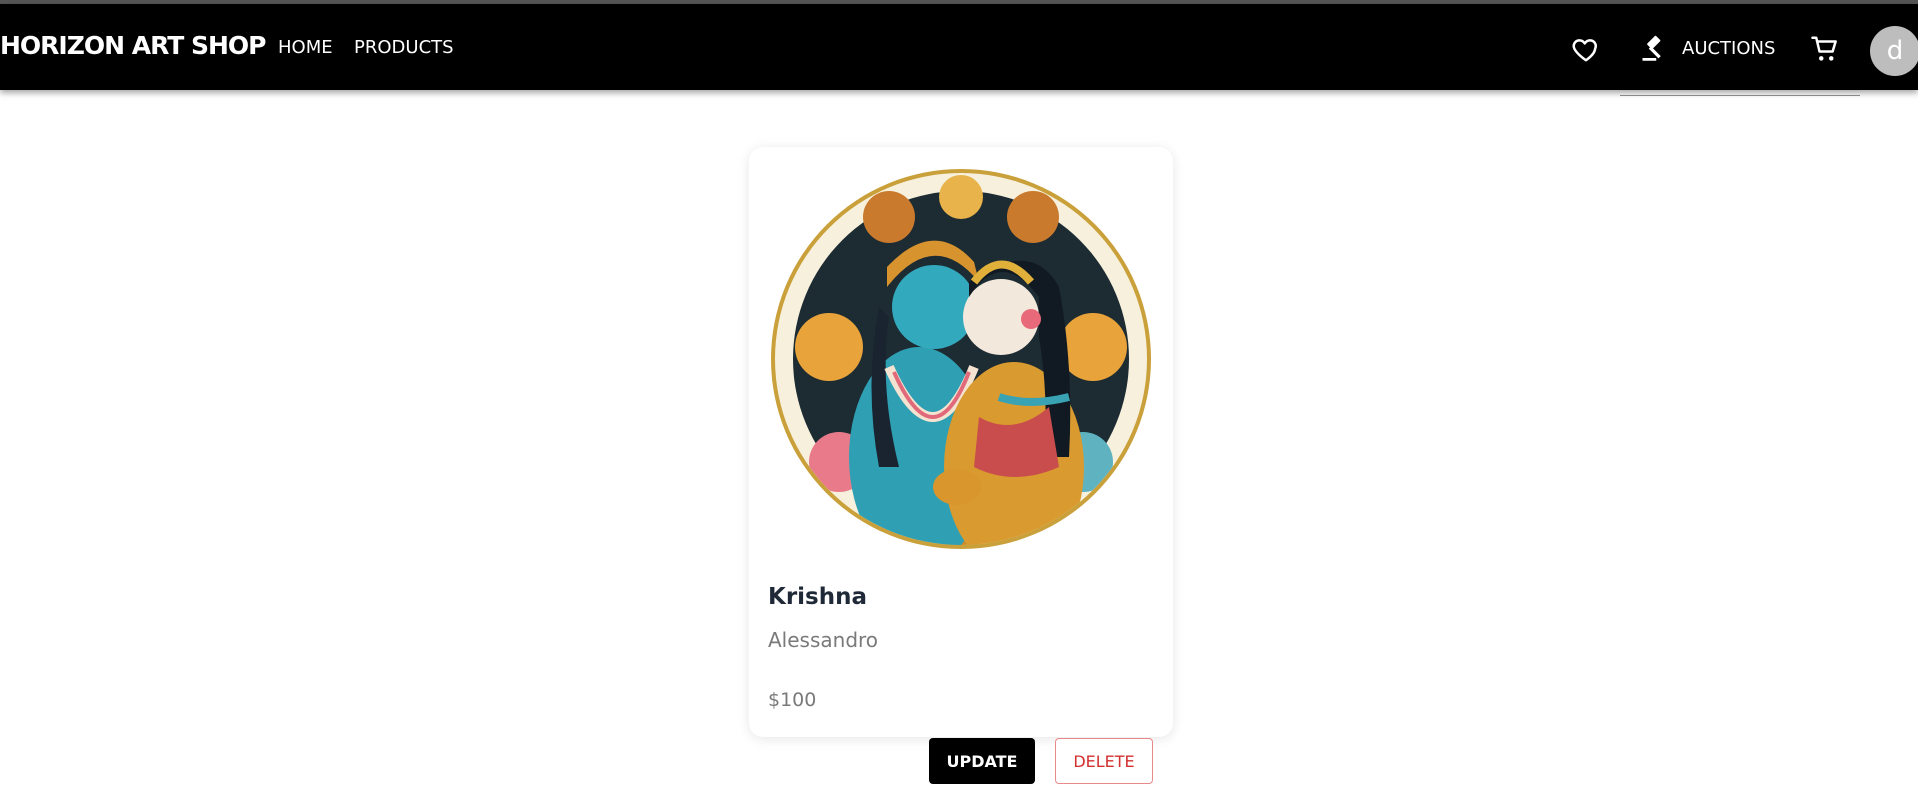  What do you see at coordinates (133, 45) in the screenshot?
I see `brand-logo: HORIZON ART SHOP` at bounding box center [133, 45].